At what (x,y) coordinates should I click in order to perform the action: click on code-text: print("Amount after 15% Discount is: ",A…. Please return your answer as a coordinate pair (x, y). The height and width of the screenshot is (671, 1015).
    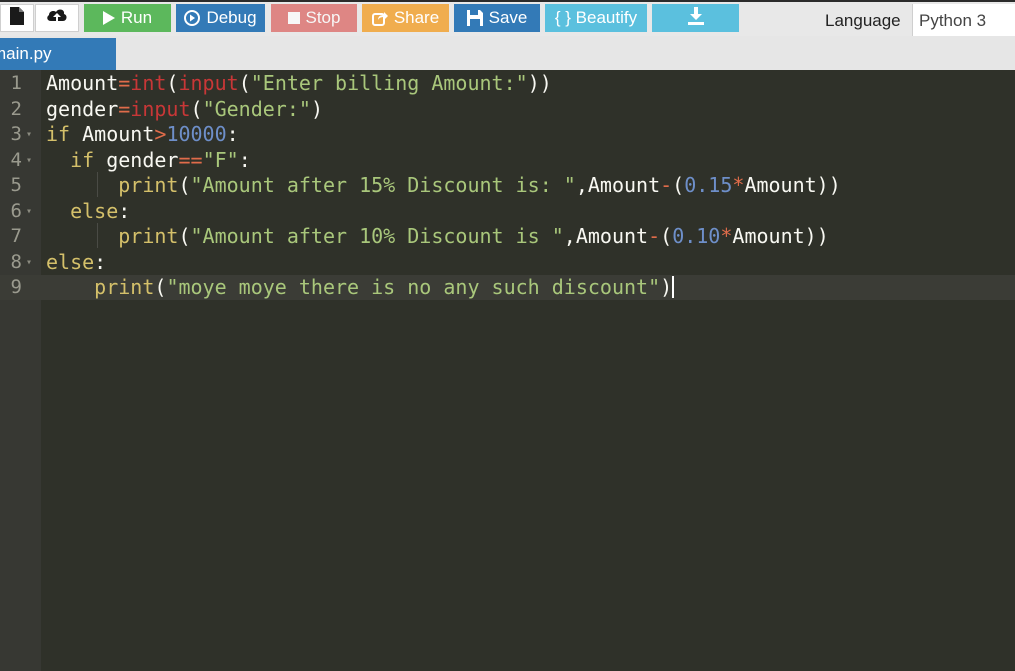
    Looking at the image, I should click on (479, 185).